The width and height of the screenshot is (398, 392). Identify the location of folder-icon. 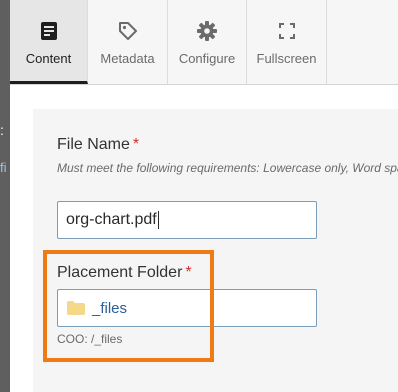
(76, 308).